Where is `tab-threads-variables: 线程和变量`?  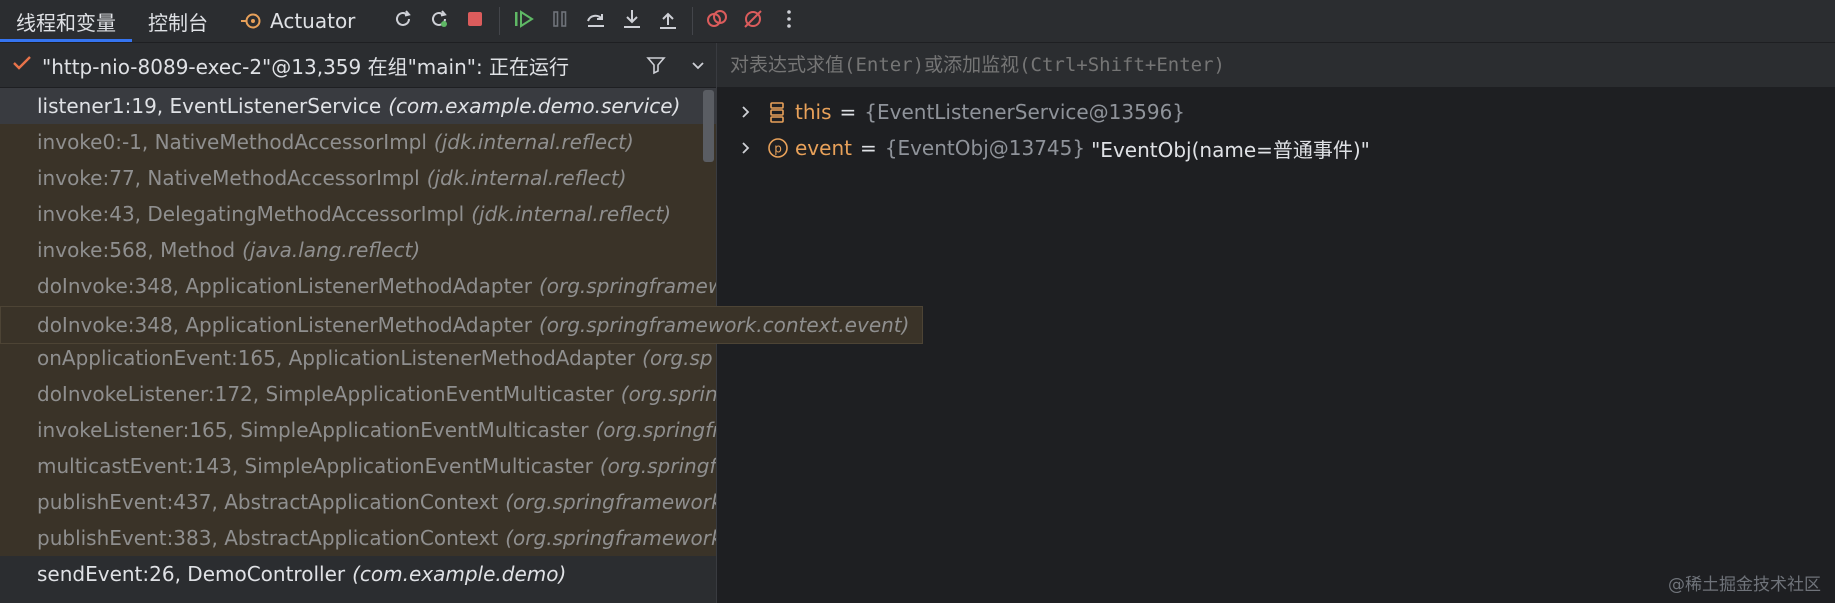 tab-threads-variables: 线程和变量 is located at coordinates (66, 21).